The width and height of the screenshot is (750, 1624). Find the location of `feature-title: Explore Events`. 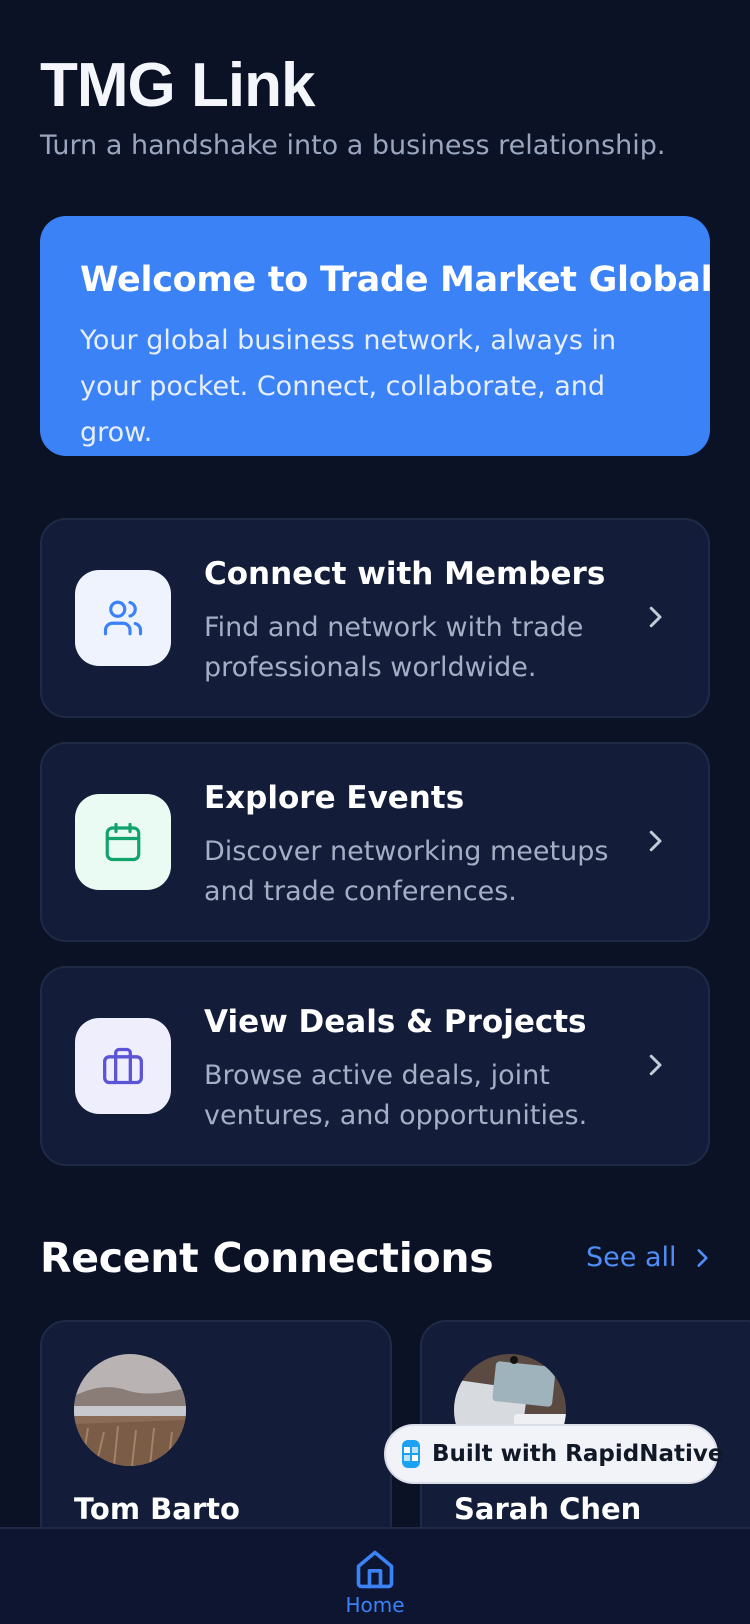

feature-title: Explore Events is located at coordinates (334, 798).